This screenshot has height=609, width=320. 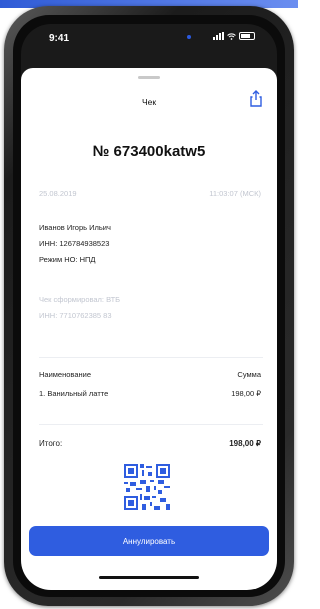 What do you see at coordinates (75, 315) in the screenshot?
I see `issuer-inn: ИНН: 7710762385 83` at bounding box center [75, 315].